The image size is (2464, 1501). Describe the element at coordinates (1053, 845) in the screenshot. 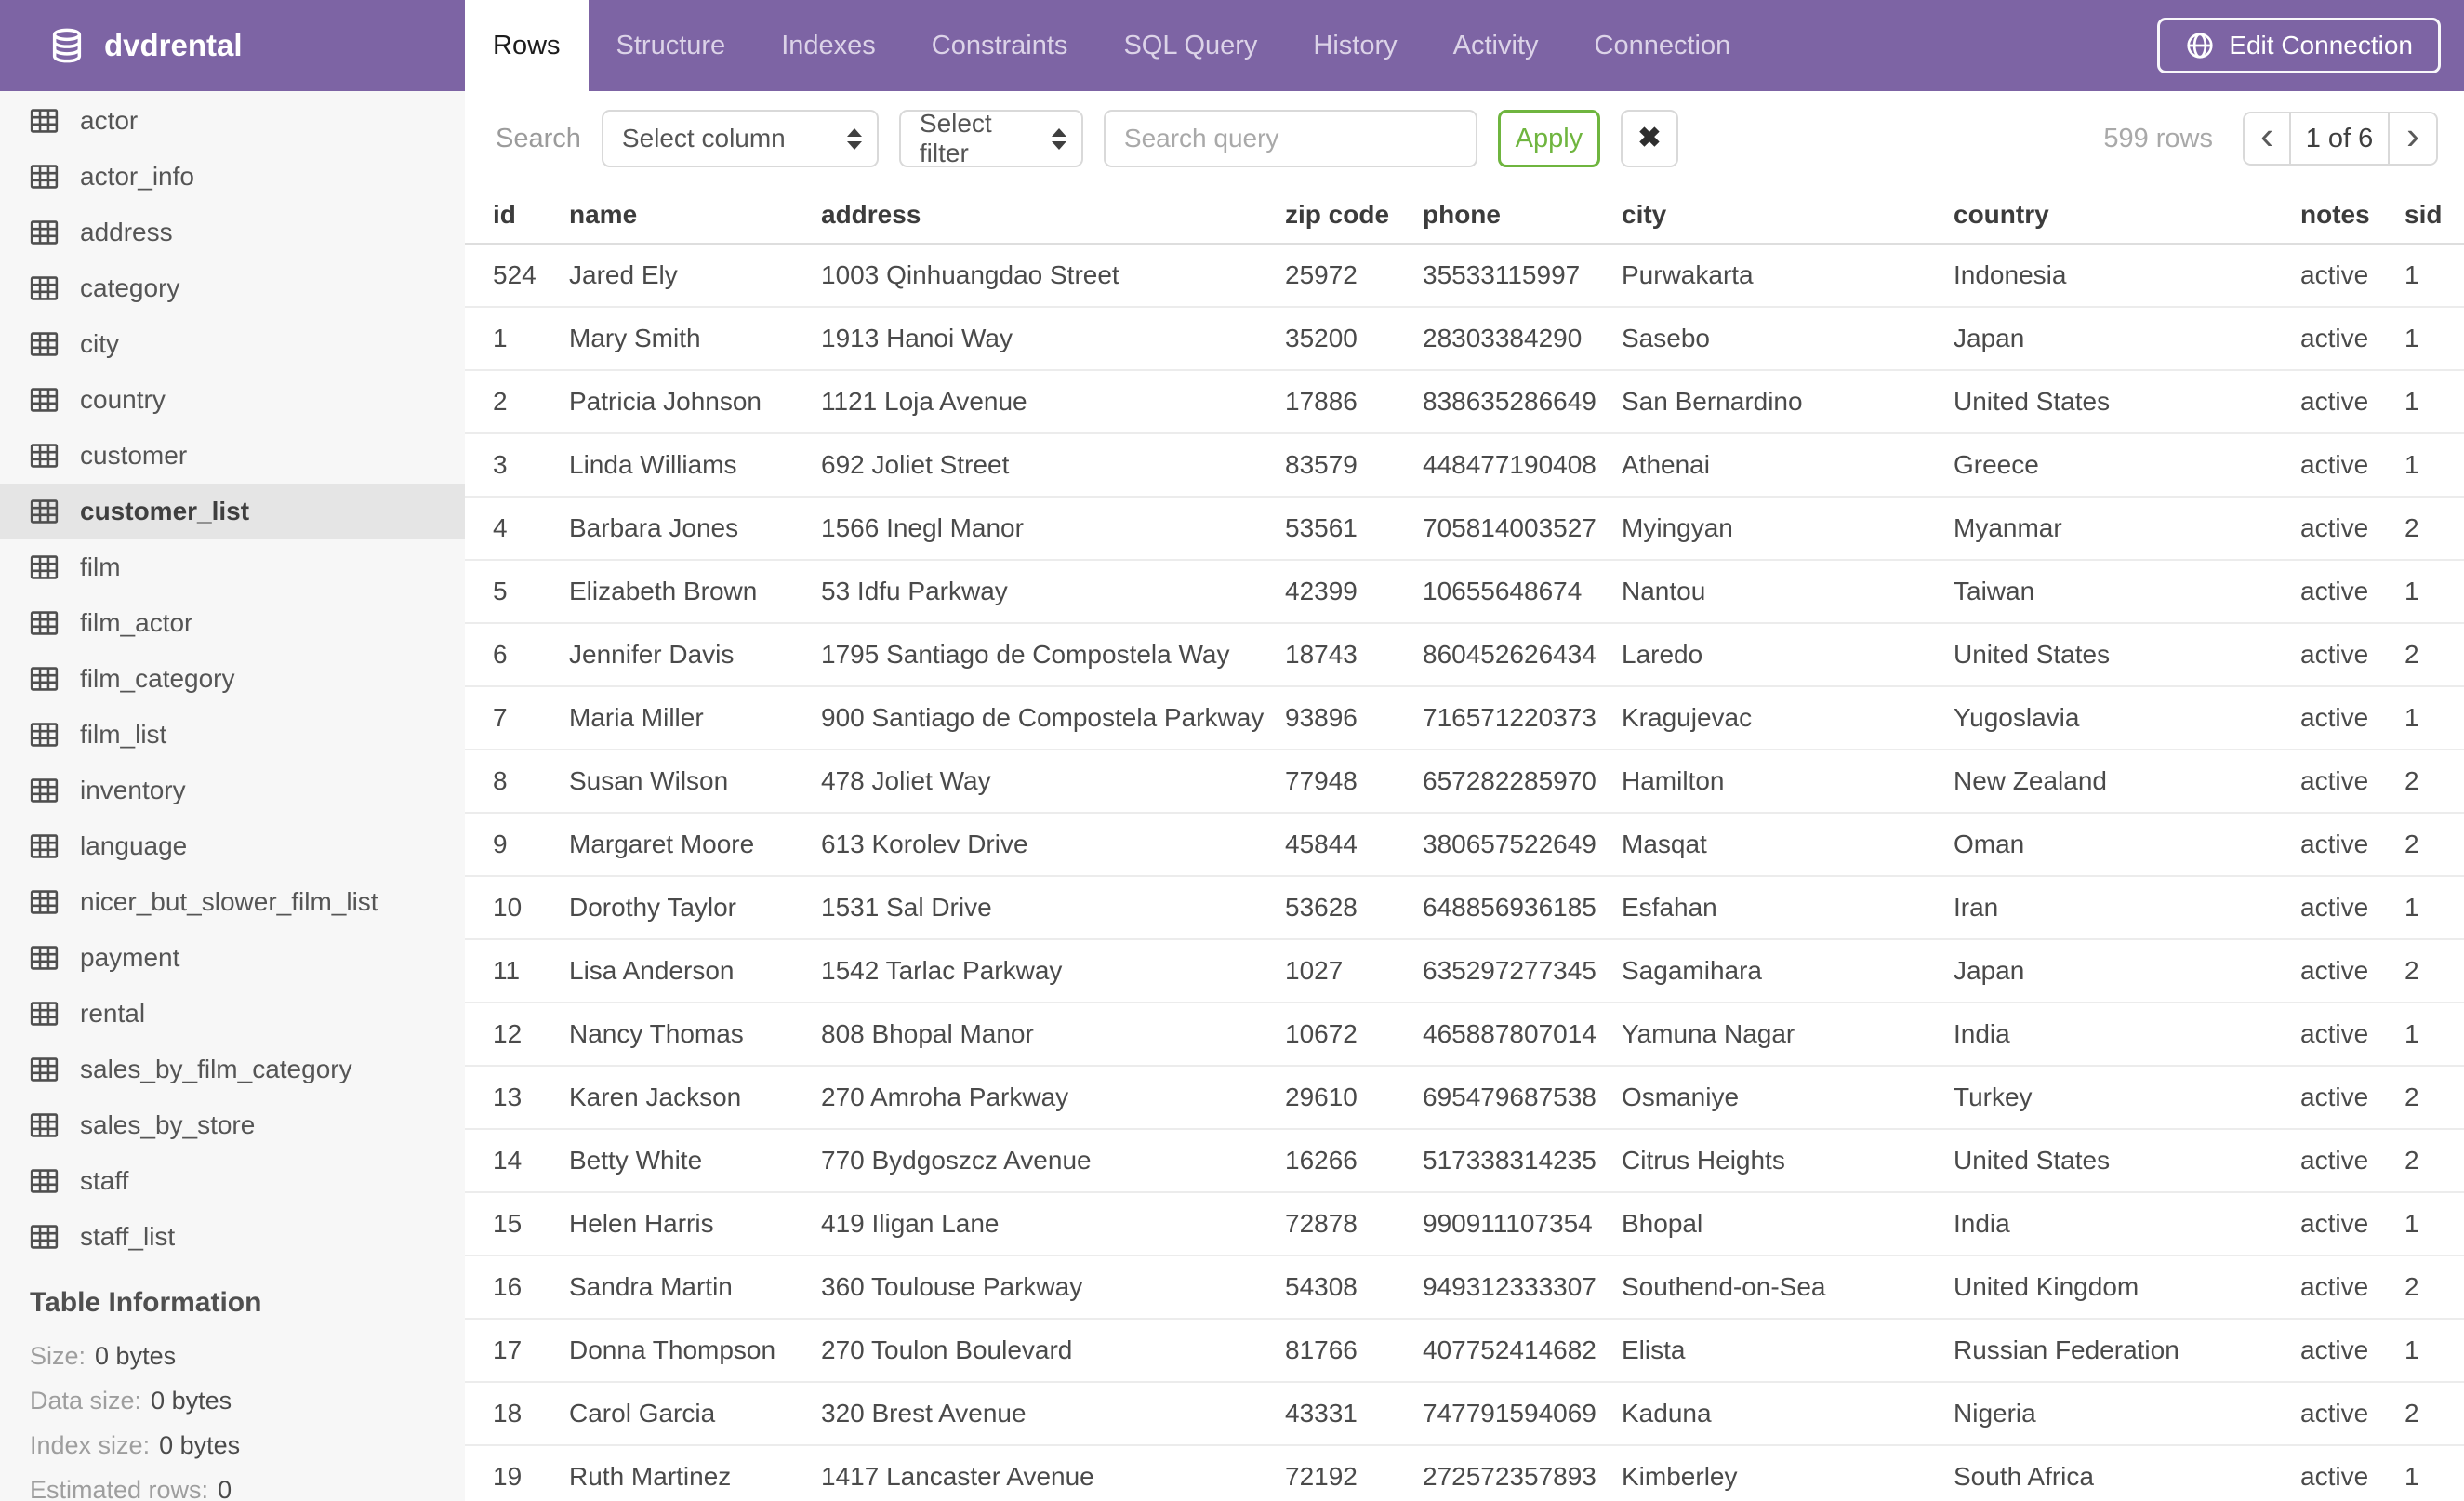

I see `cell-address: 613 Korolev Drive` at that location.